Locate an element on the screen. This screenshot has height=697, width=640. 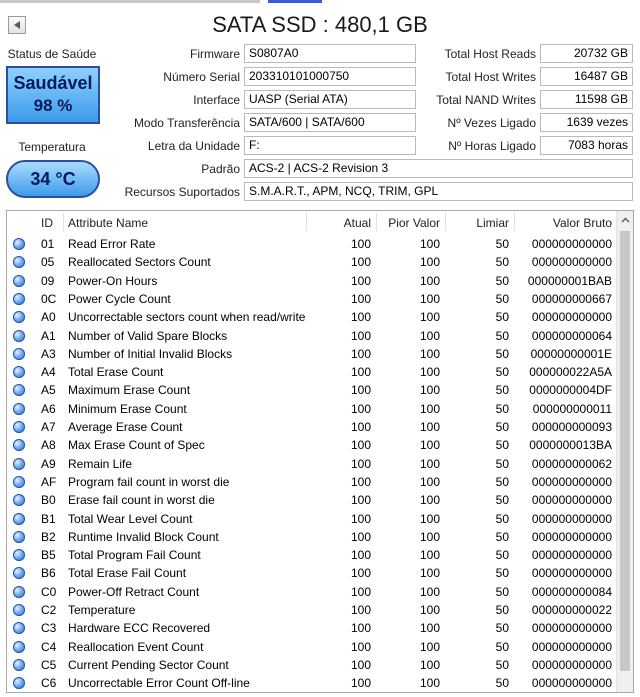
cell-attribute-name: Total Erase Count is located at coordinates (116, 372).